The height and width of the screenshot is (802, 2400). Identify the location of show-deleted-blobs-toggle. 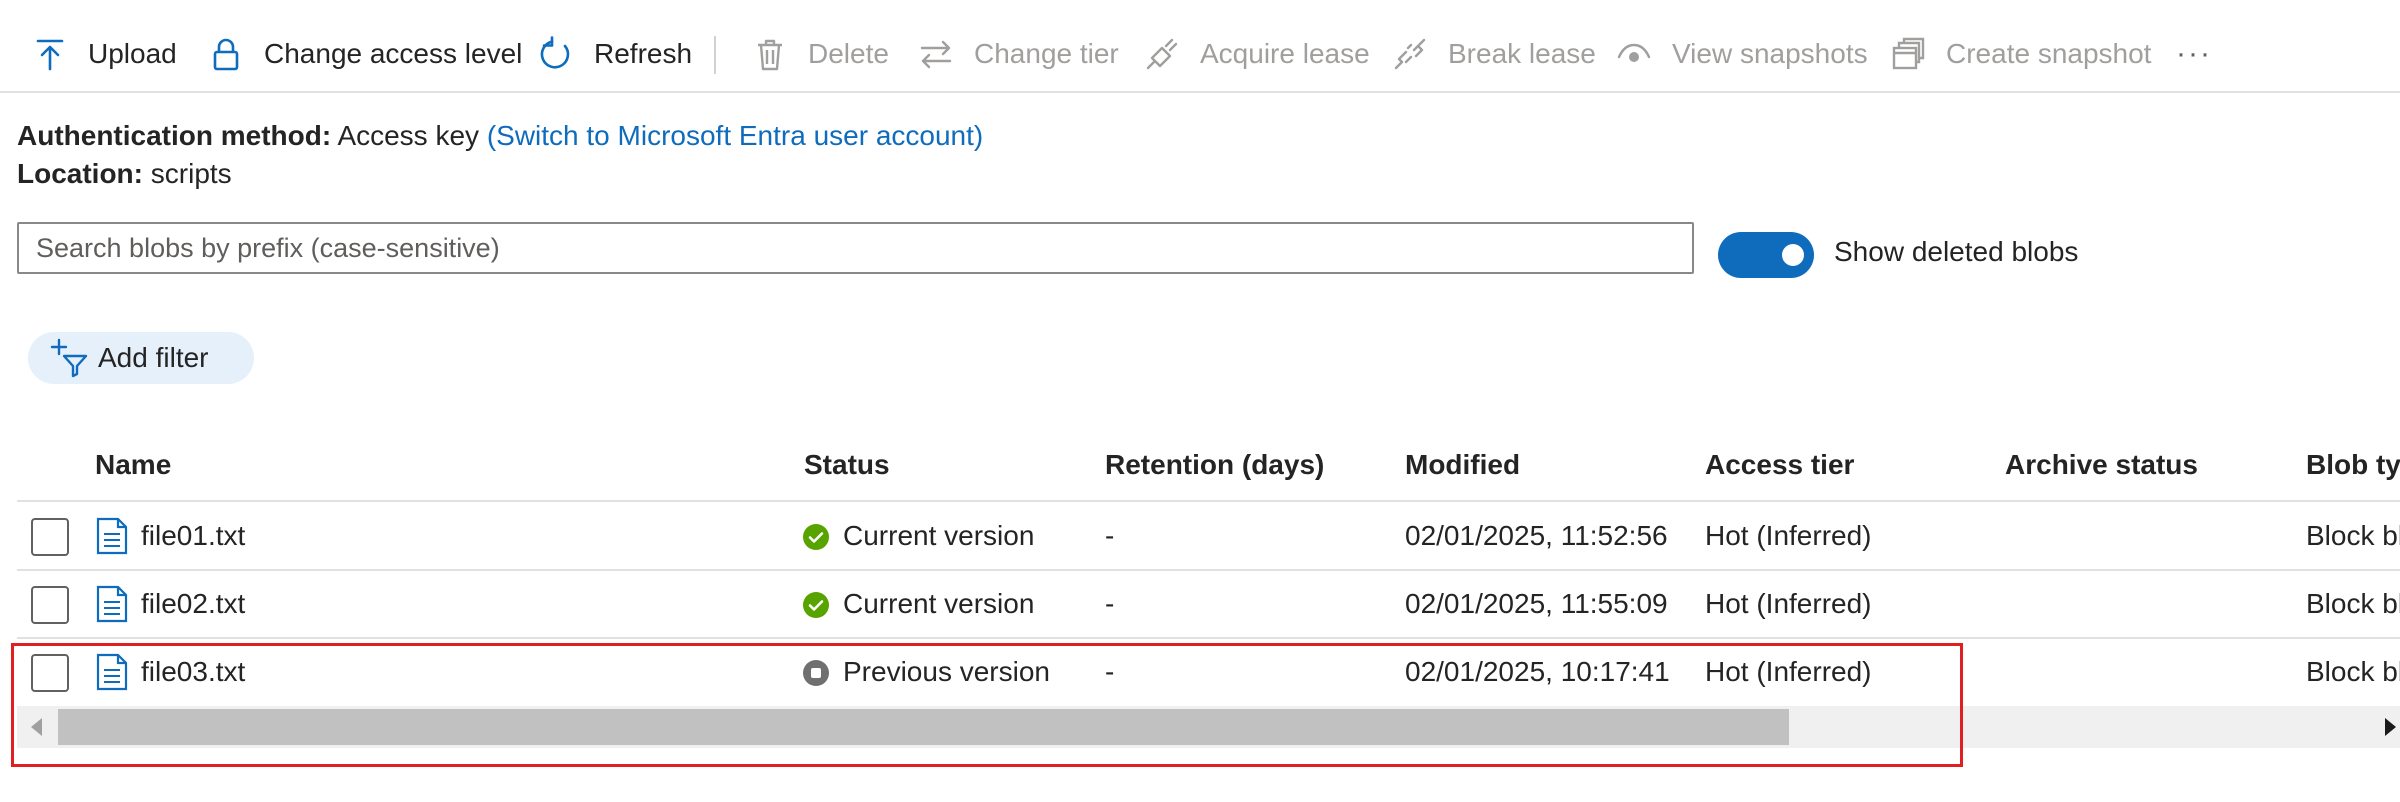
(1766, 255).